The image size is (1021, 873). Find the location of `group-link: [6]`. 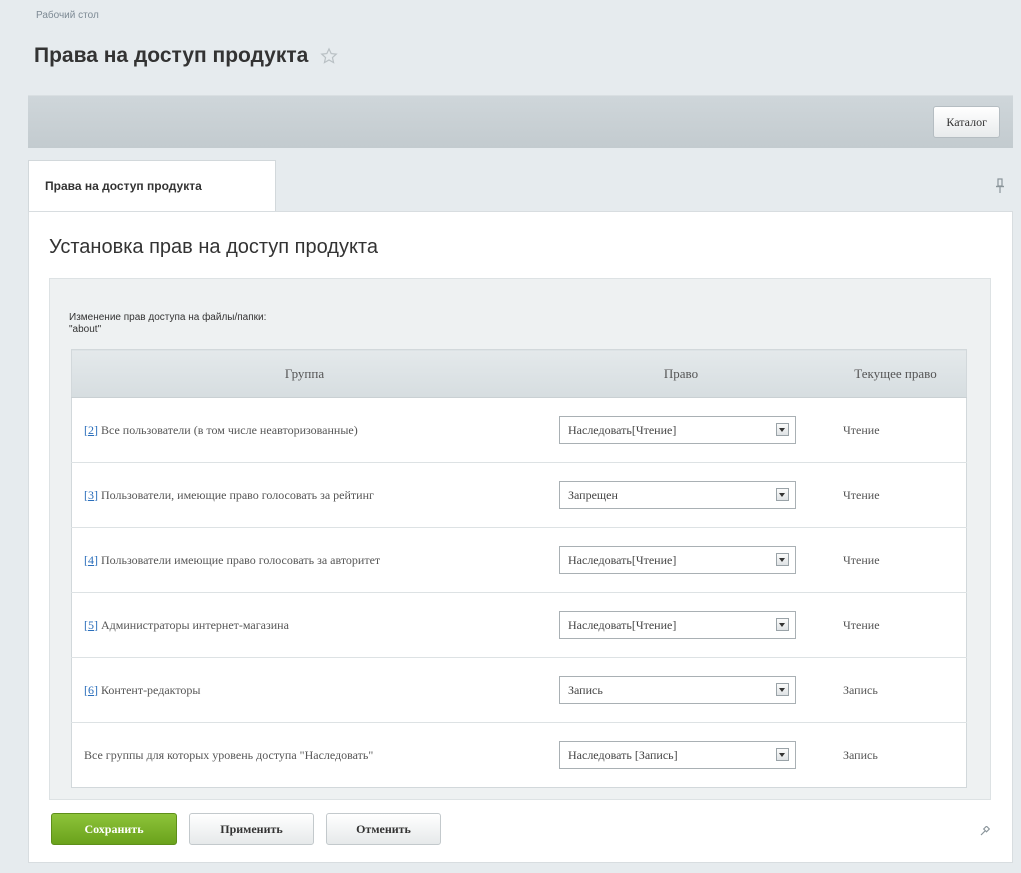

group-link: [6] is located at coordinates (91, 690).